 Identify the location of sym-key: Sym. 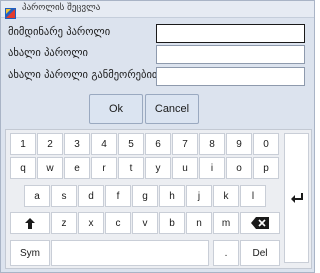
(30, 253).